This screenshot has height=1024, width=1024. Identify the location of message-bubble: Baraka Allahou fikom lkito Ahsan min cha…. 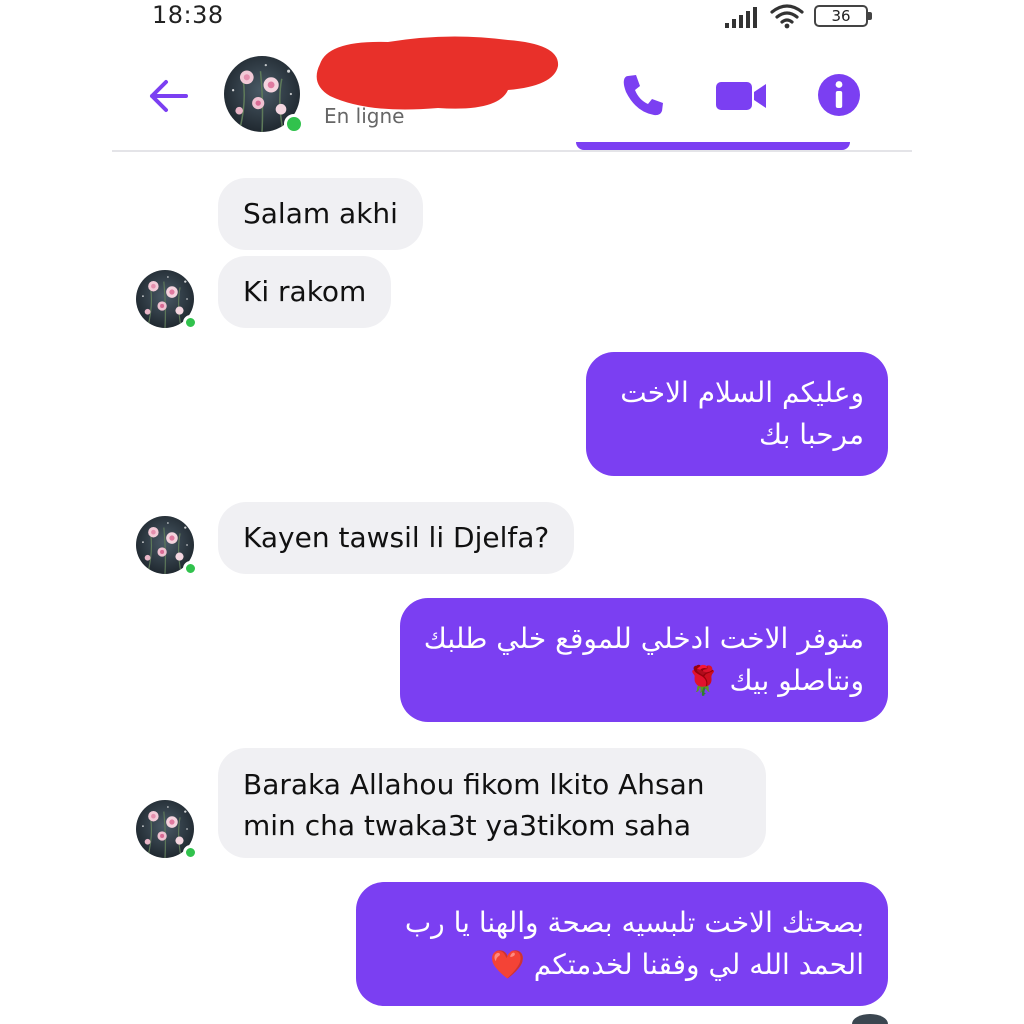
(492, 803).